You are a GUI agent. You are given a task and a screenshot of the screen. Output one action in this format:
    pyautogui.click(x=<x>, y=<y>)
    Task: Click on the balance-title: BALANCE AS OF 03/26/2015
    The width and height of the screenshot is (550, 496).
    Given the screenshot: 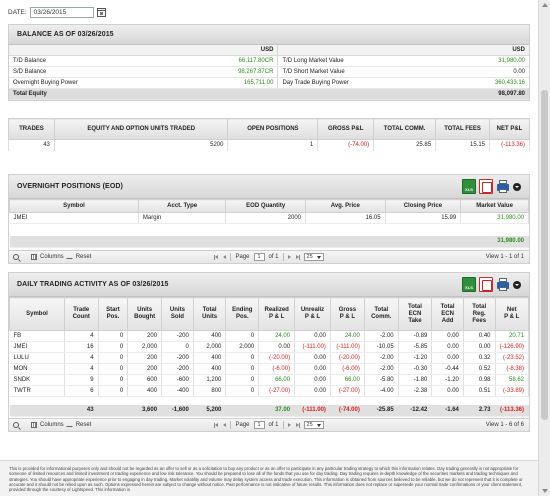 What is the action you would take?
    pyautogui.click(x=269, y=35)
    